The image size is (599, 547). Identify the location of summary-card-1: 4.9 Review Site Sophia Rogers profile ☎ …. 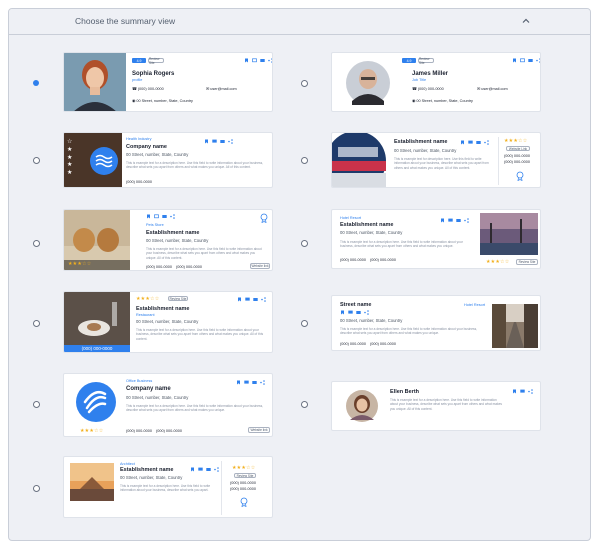
(168, 82).